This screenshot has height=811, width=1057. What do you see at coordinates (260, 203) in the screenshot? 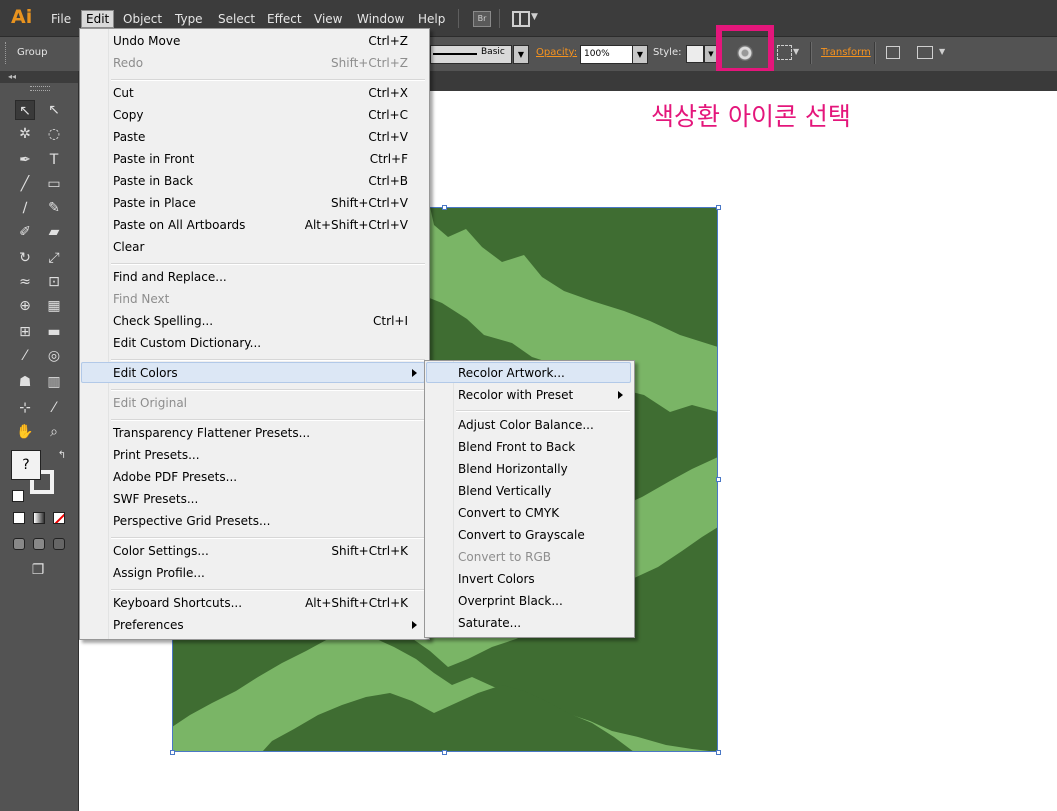
I see `menu-item-paste-in-place: Paste in Place Shift+Ctrl+V` at bounding box center [260, 203].